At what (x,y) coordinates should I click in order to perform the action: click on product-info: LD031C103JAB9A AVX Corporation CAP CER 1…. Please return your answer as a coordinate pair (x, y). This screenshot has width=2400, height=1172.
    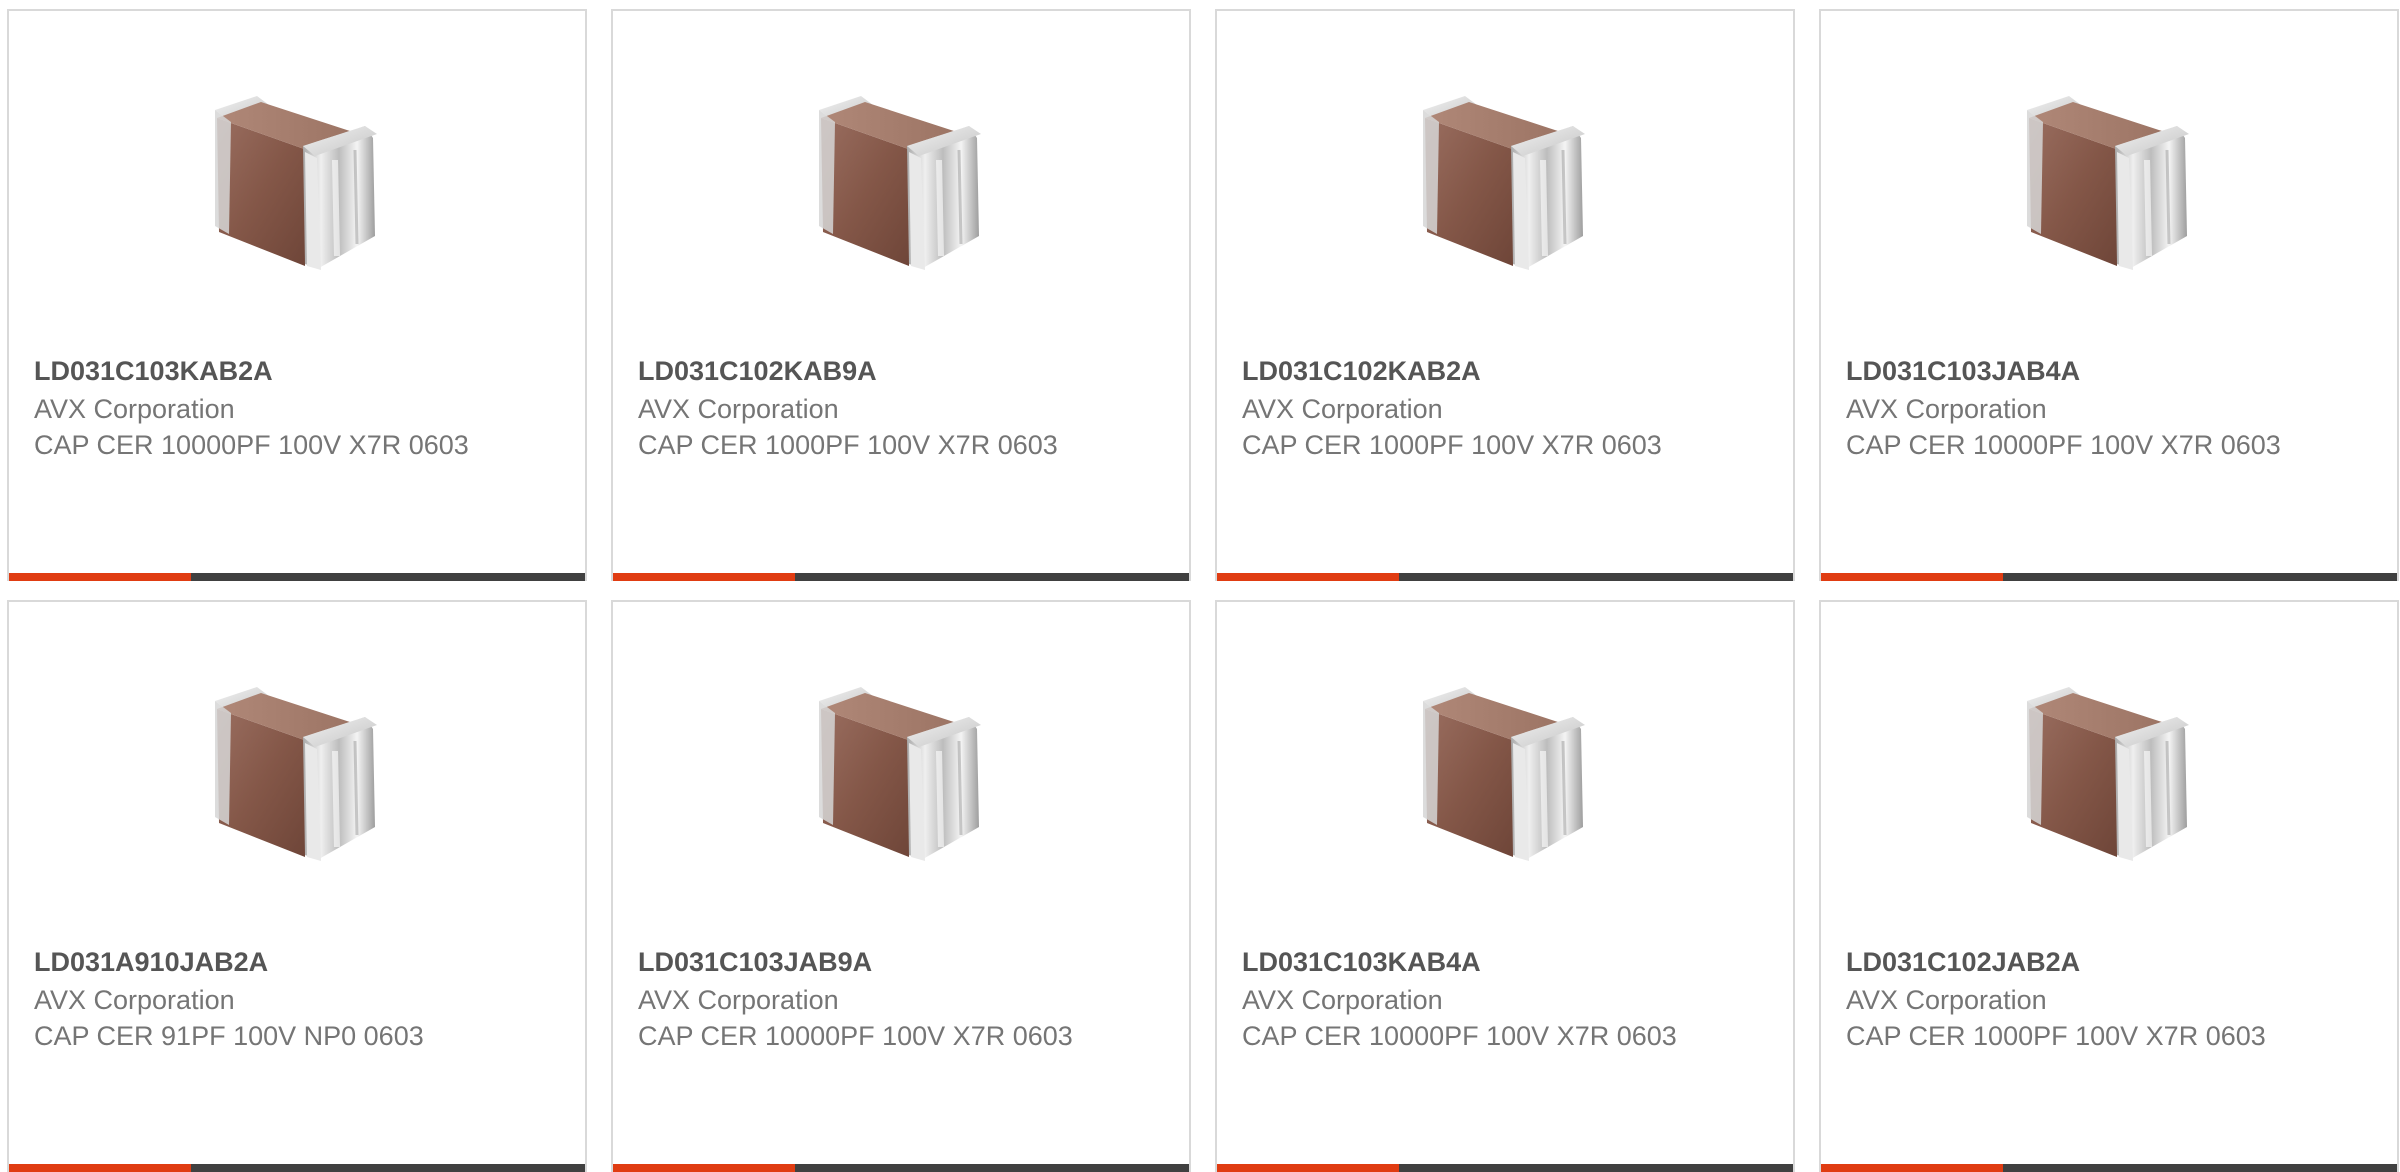
    Looking at the image, I should click on (878, 999).